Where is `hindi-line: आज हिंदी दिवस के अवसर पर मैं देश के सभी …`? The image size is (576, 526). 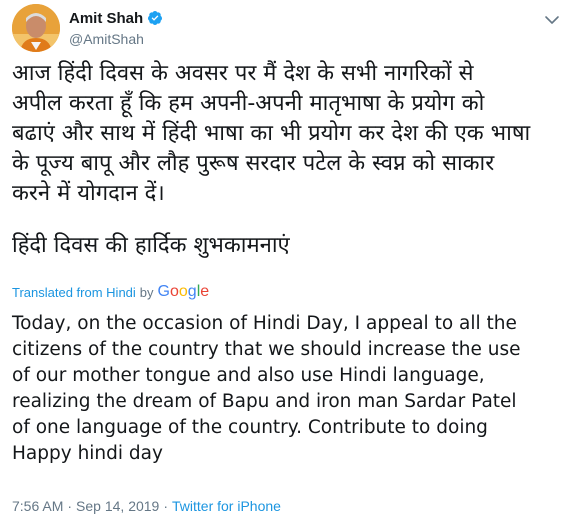 hindi-line: आज हिंदी दिवस के अवसर पर मैं देश के सभी … is located at coordinates (243, 73).